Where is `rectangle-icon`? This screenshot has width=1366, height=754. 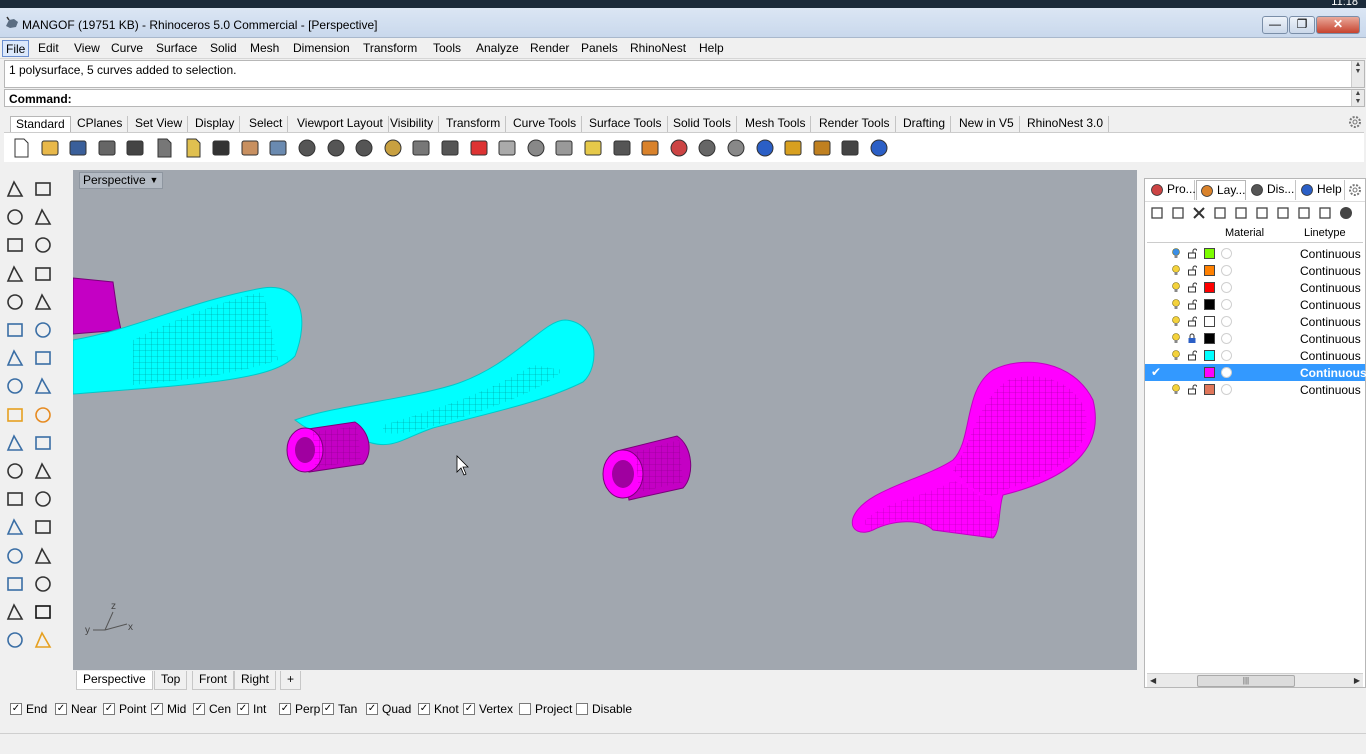
rectangle-icon is located at coordinates (43, 274).